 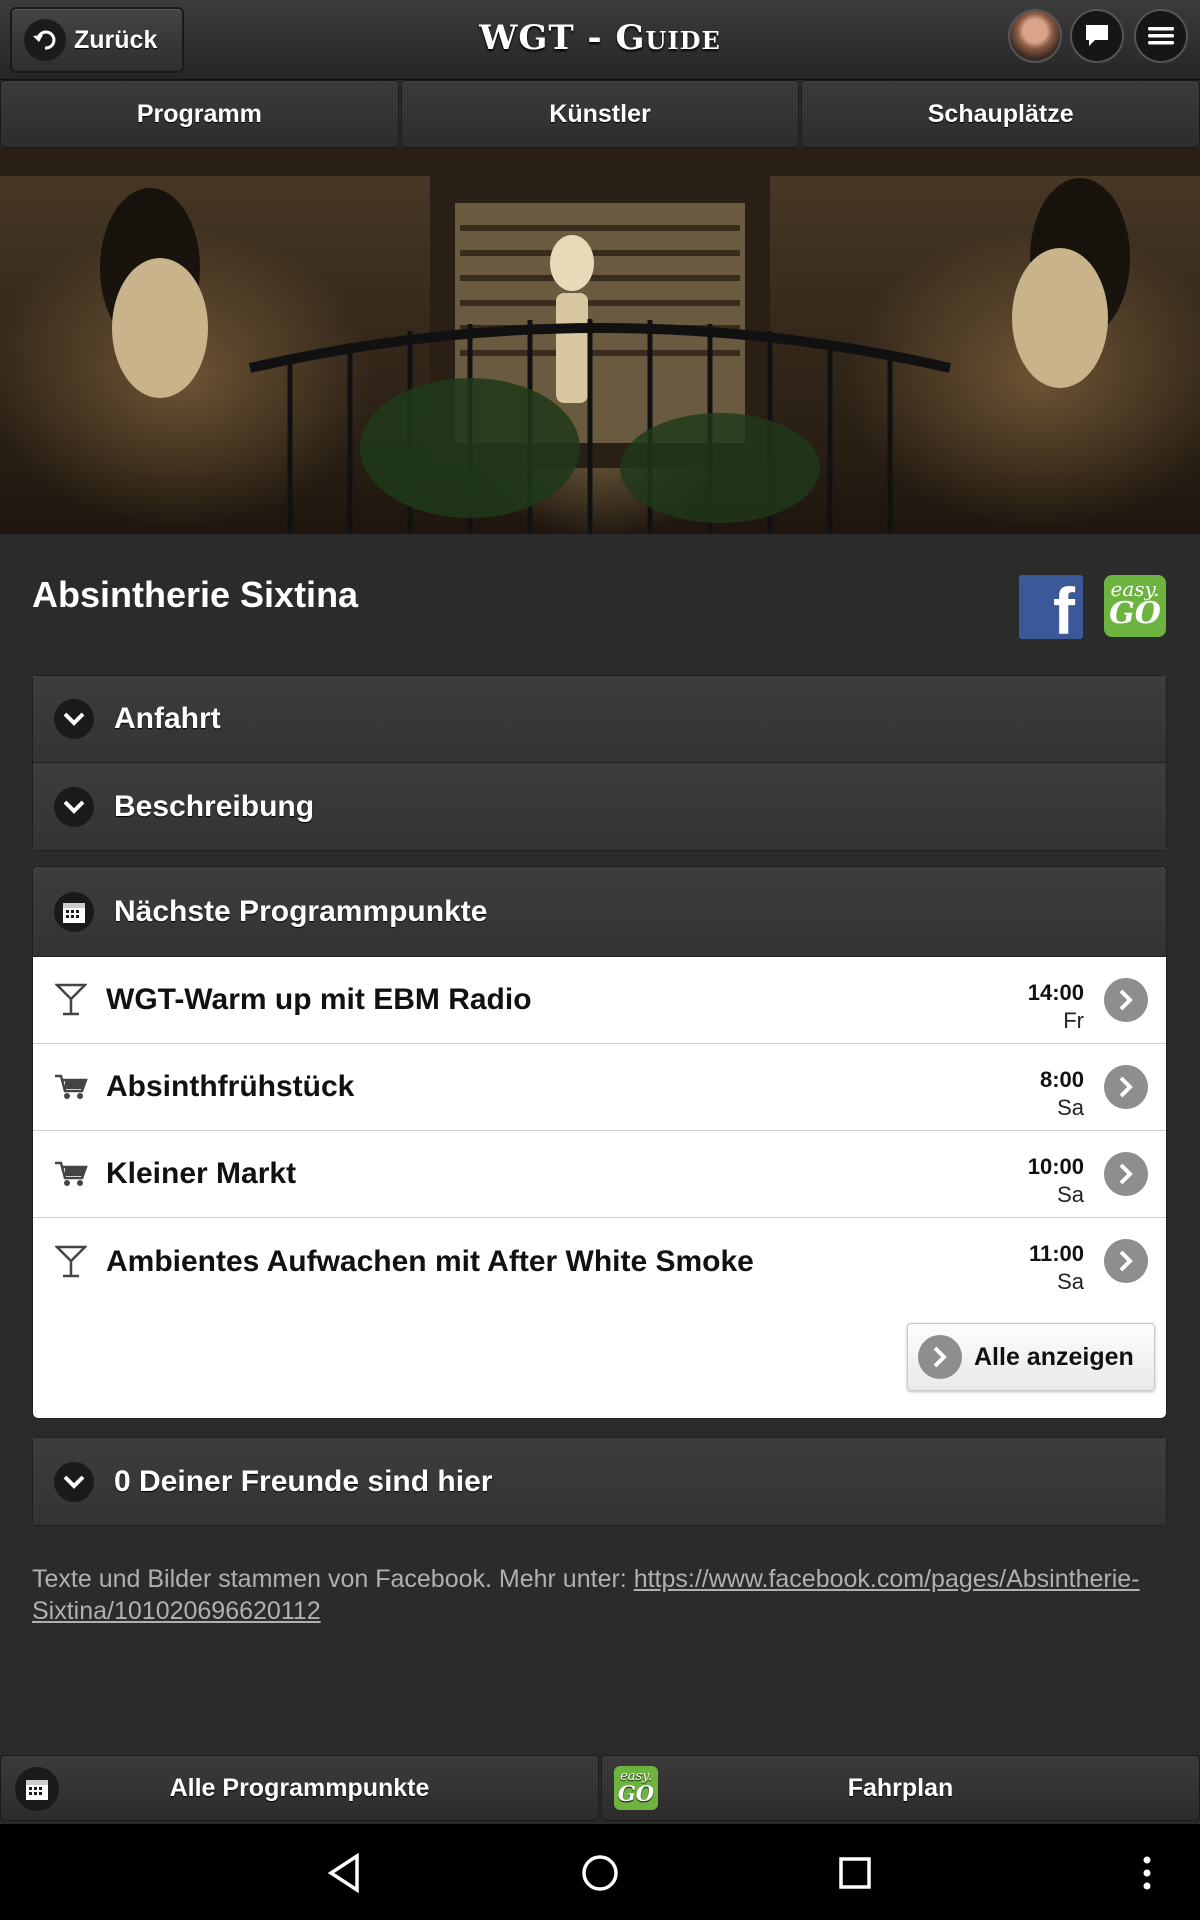 I want to click on facebook-icon: f, so click(x=1051, y=607).